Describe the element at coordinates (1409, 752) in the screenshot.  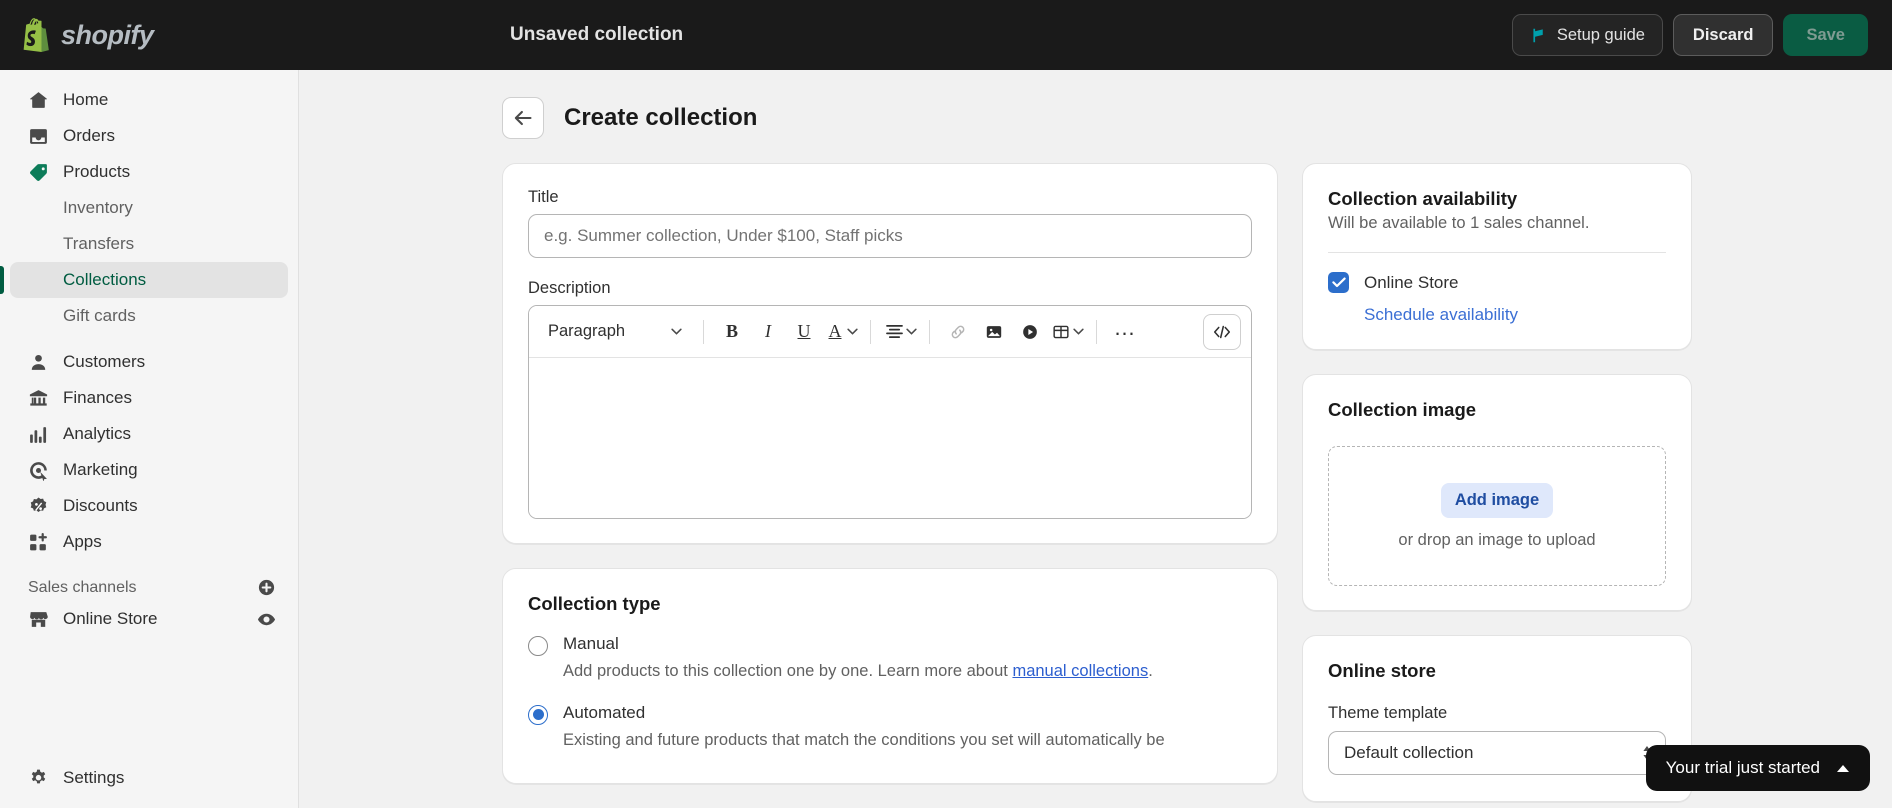
I see `theme-template-value: Default collection` at that location.